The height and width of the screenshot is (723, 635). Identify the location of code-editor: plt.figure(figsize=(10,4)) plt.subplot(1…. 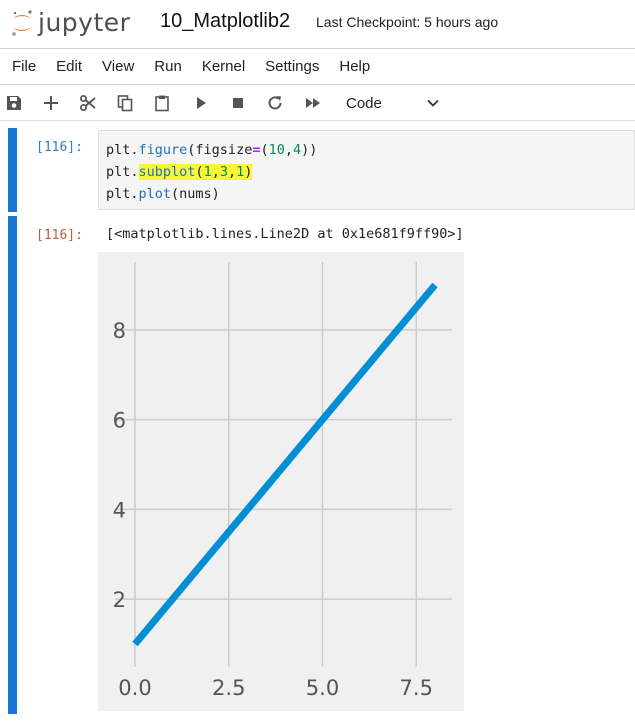
(366, 170).